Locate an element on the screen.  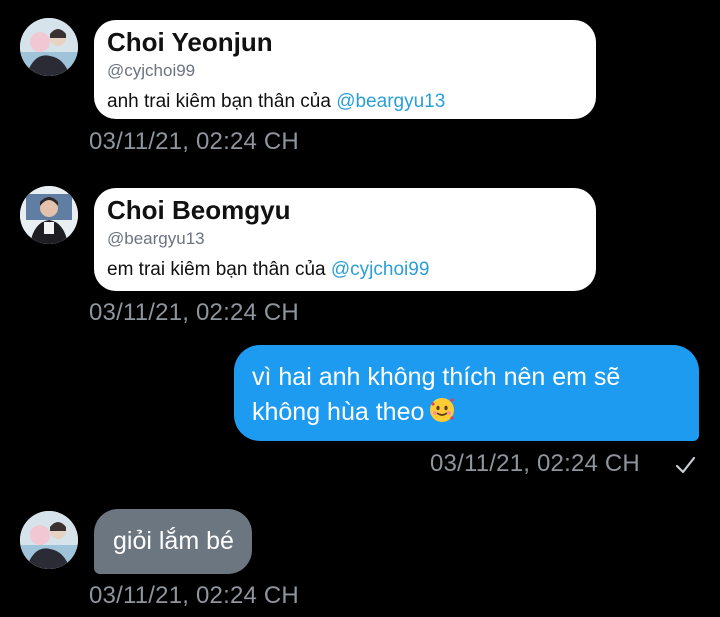
sent-message-text: không hùa theo is located at coordinates (338, 412).